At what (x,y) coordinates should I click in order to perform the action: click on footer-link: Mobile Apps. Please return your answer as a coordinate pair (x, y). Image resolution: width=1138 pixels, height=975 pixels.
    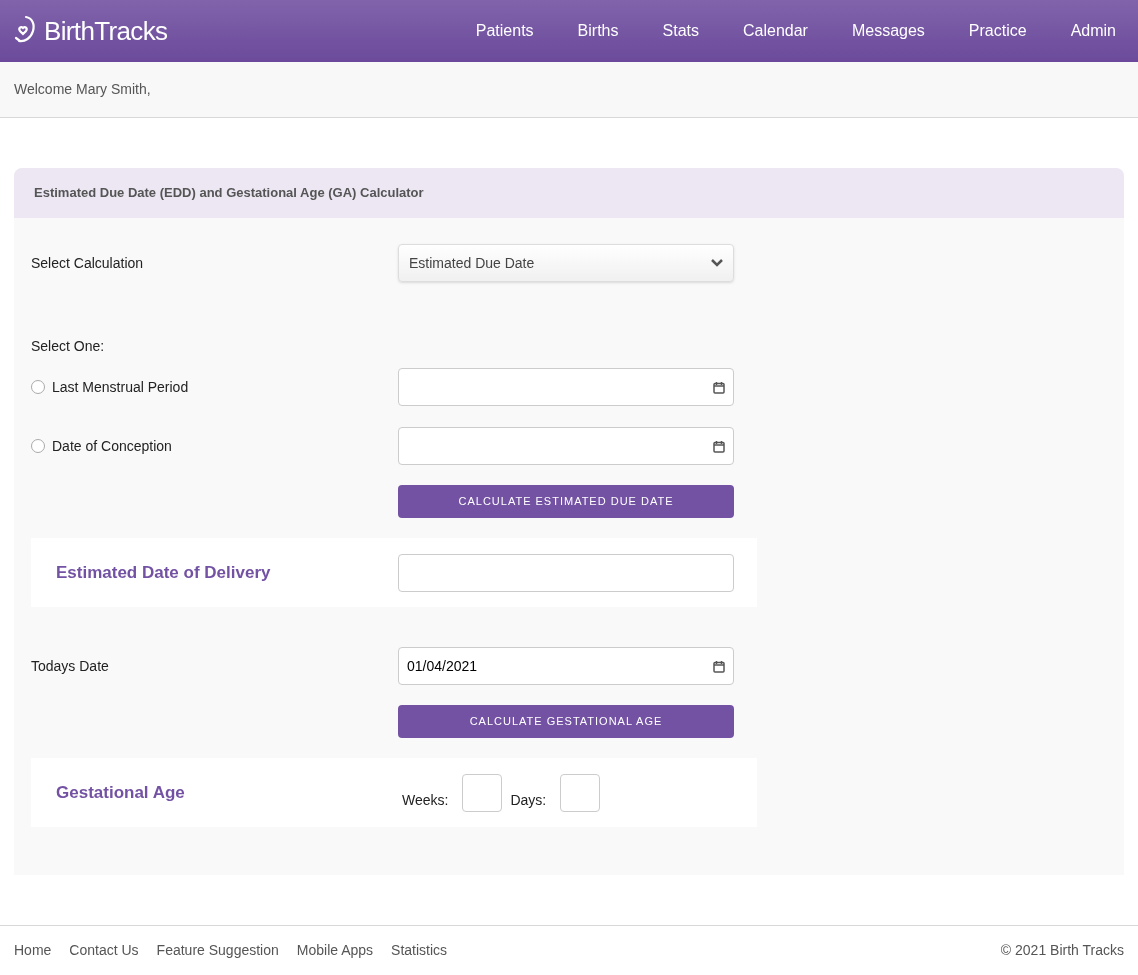
    Looking at the image, I should click on (335, 950).